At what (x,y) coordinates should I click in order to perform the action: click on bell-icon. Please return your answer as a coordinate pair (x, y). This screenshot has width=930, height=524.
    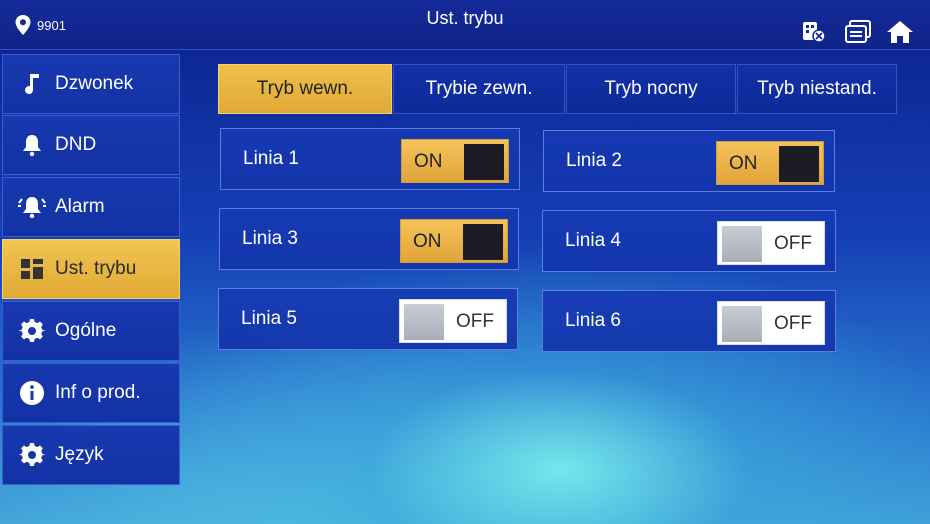
    Looking at the image, I should click on (32, 145).